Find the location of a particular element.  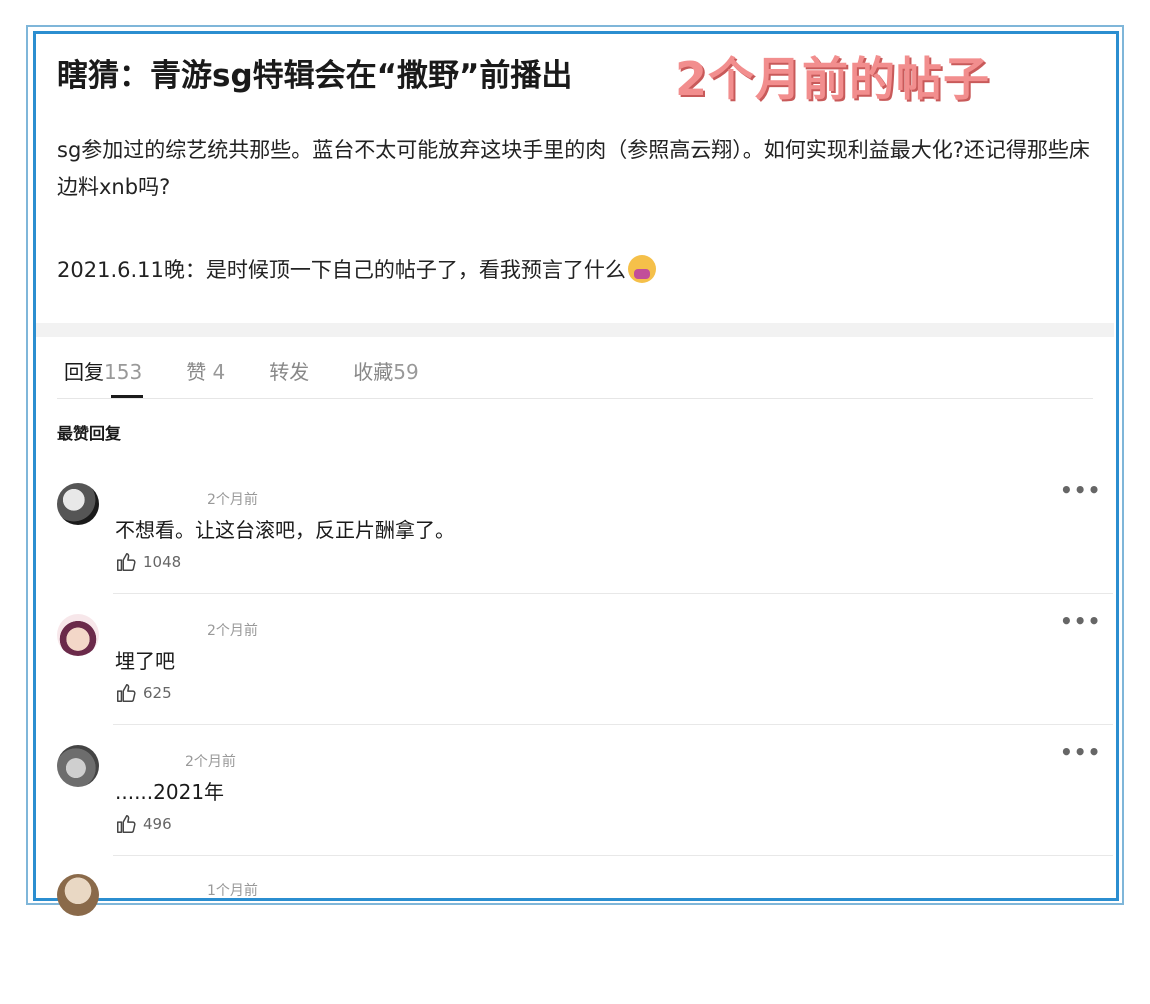

comment-text: ......2021年 is located at coordinates (170, 792).